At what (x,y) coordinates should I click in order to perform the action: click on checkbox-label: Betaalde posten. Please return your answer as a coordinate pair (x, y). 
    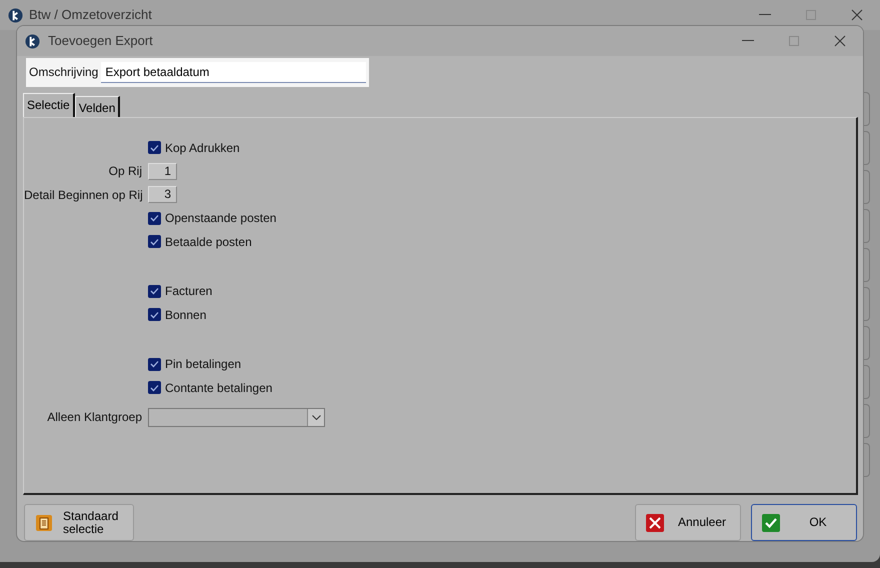
    Looking at the image, I should click on (208, 242).